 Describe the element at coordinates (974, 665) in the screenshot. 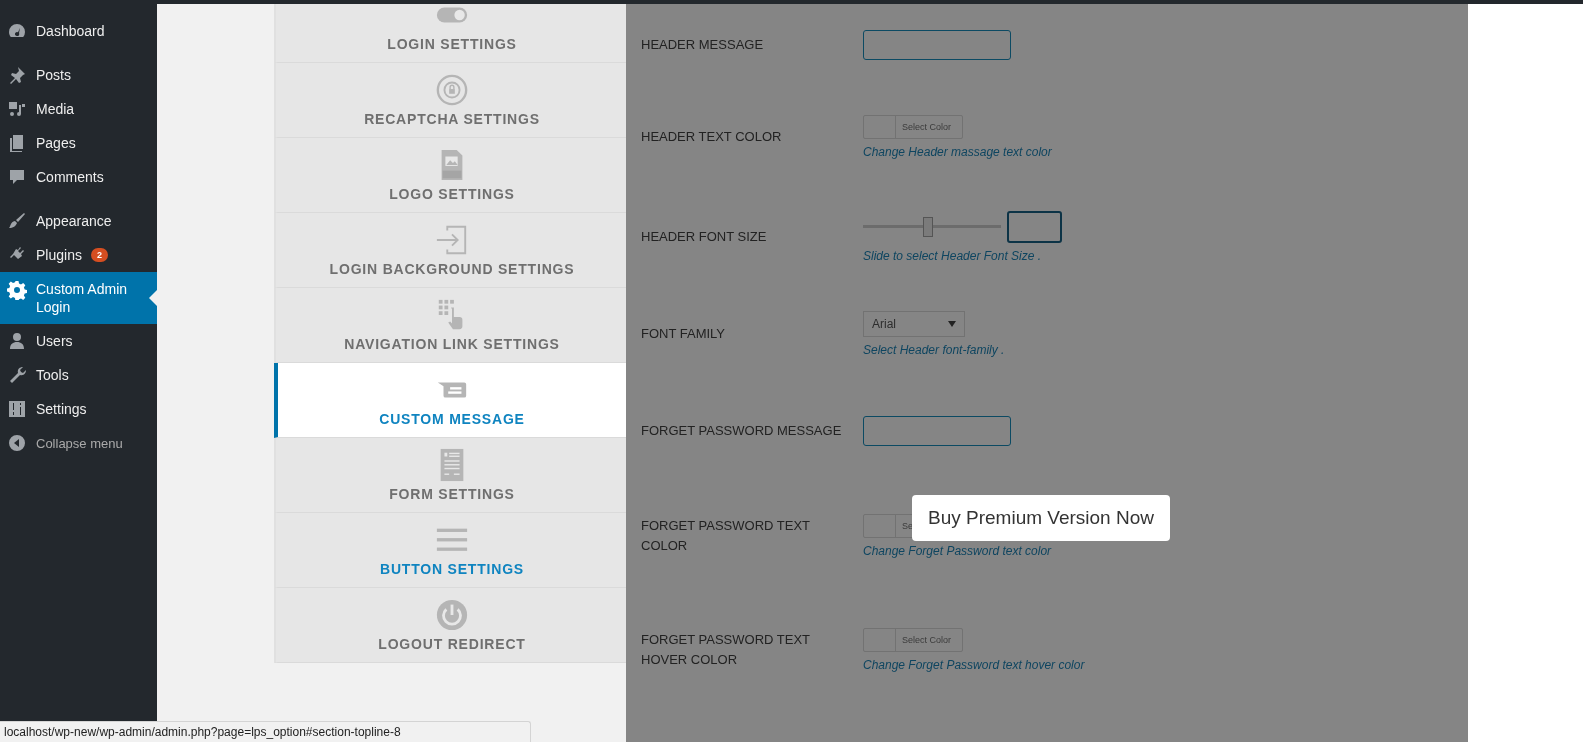

I see `field-description: Change Forget Password text hover color` at that location.